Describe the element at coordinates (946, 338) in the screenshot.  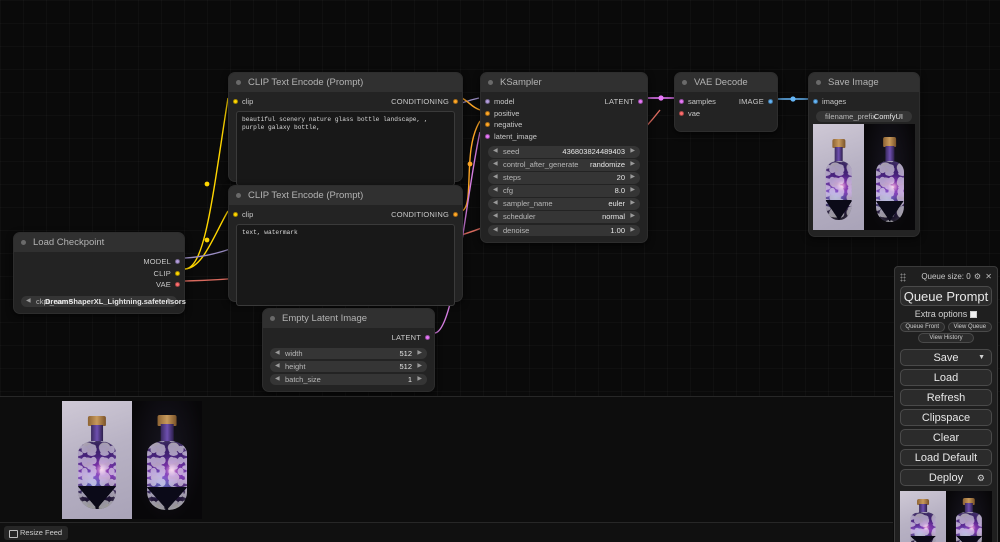
I see `view-history-button: View History` at that location.